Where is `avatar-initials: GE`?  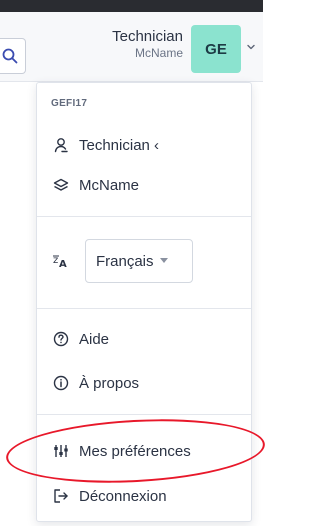
avatar-initials: GE is located at coordinates (216, 49).